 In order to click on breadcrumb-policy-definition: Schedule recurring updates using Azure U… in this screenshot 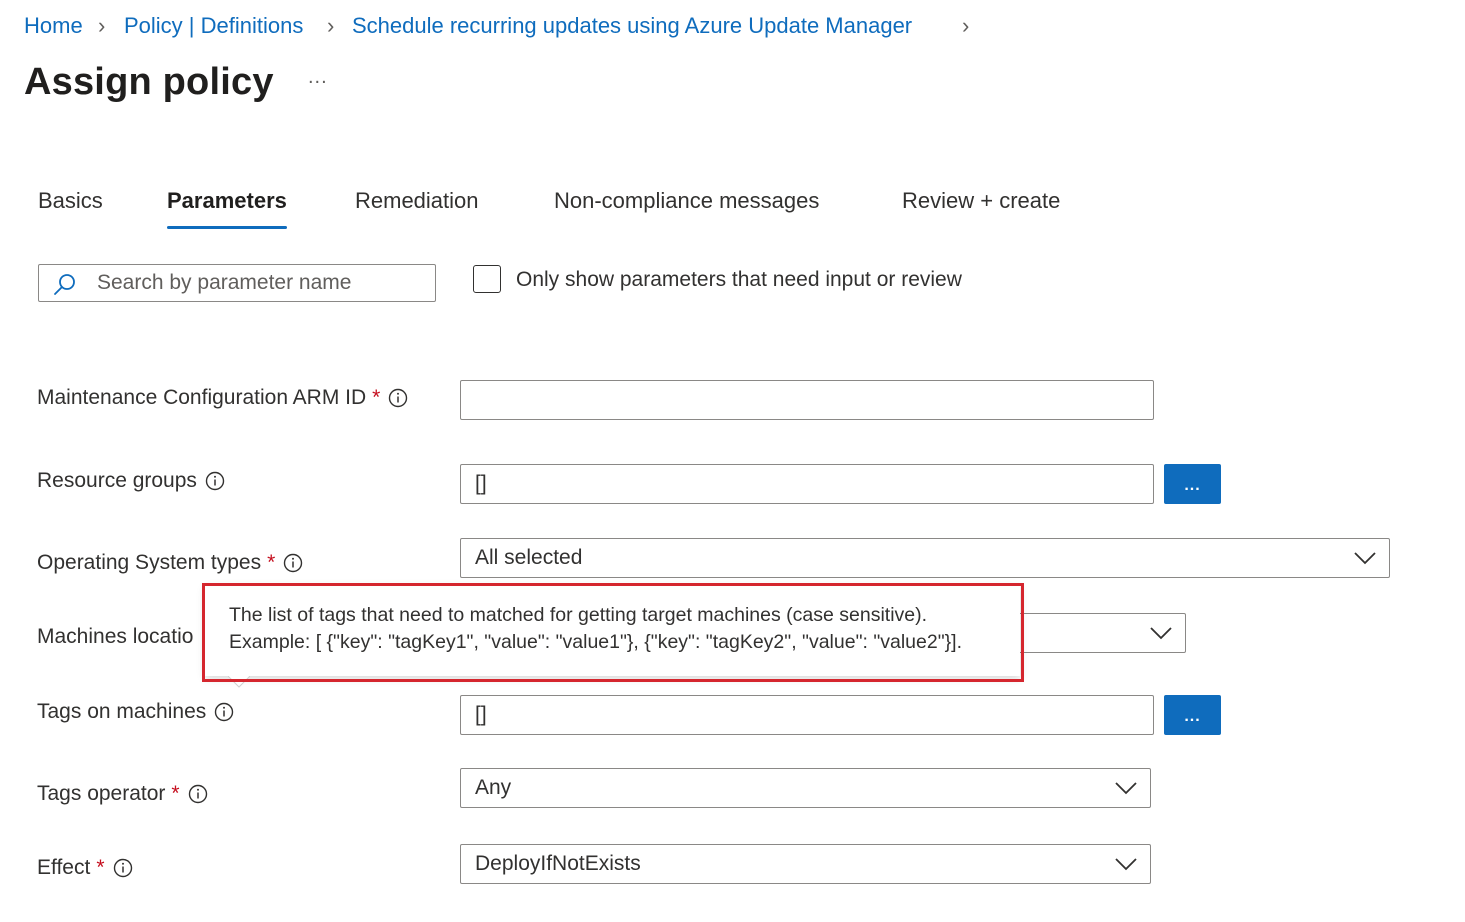, I will do `click(632, 26)`.